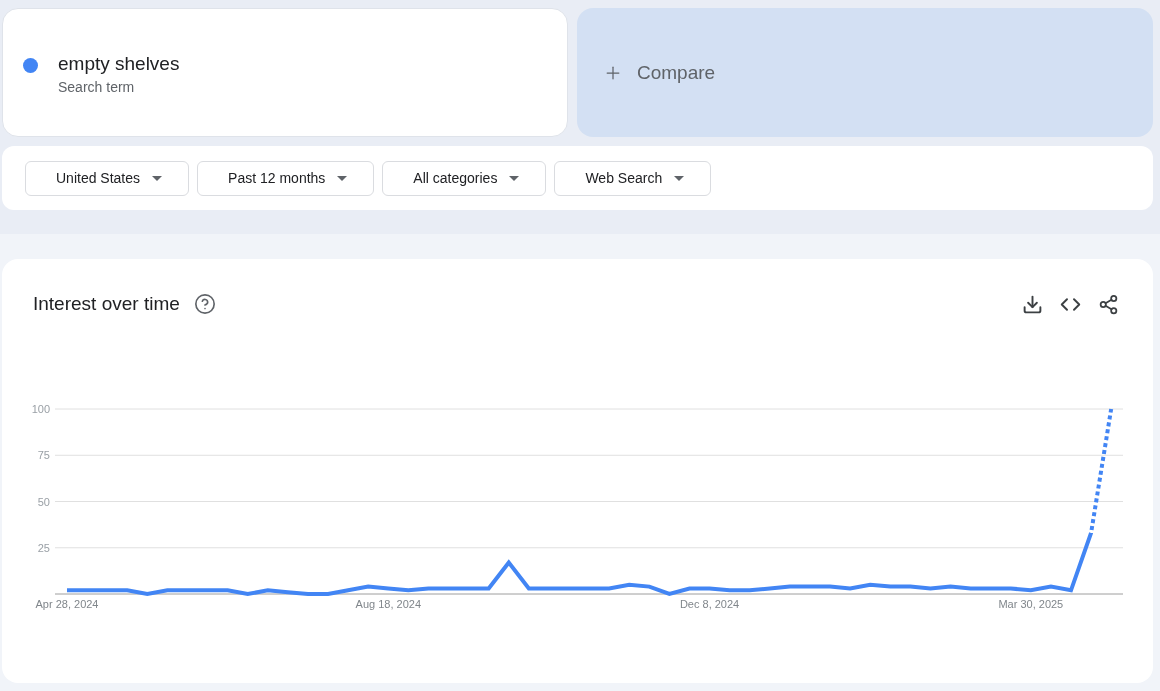  Describe the element at coordinates (43, 547) in the screenshot. I see `y-axis-label: 25` at that location.